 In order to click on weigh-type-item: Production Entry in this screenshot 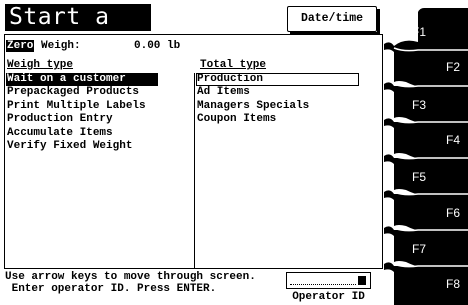, I will do `click(82, 119)`.